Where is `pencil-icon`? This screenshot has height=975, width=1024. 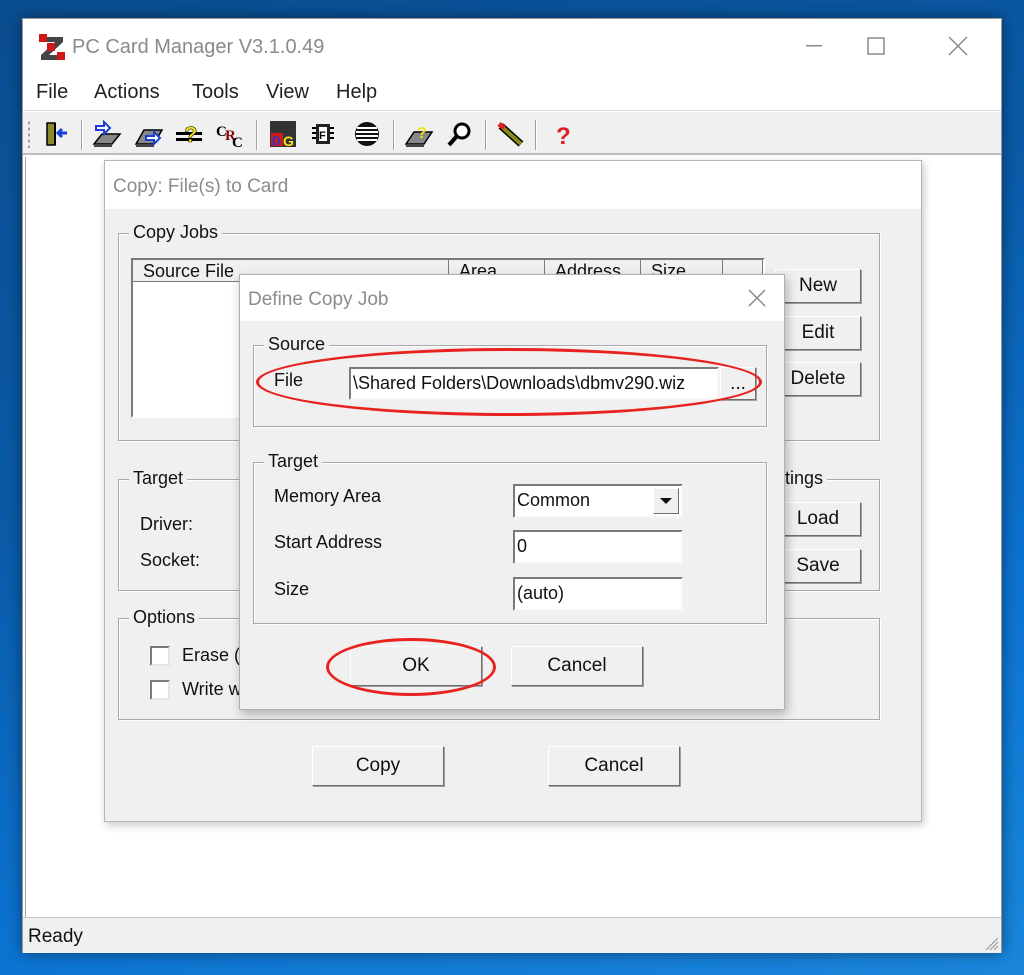
pencil-icon is located at coordinates (510, 134).